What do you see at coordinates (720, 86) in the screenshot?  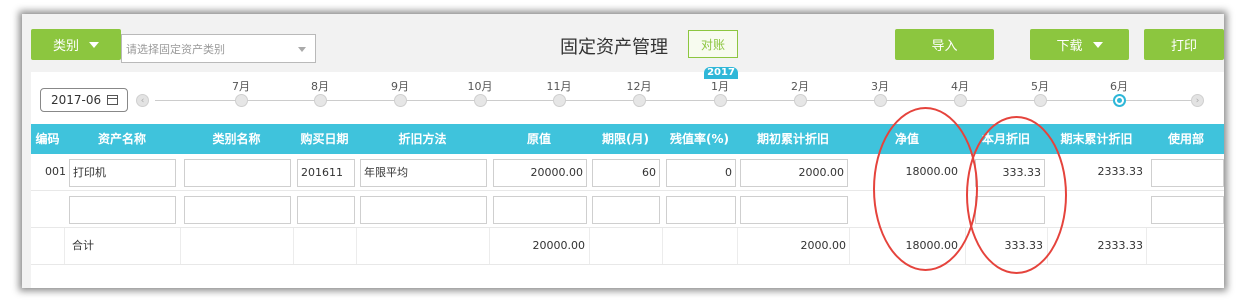 I see `timeline-month-label: 1月` at bounding box center [720, 86].